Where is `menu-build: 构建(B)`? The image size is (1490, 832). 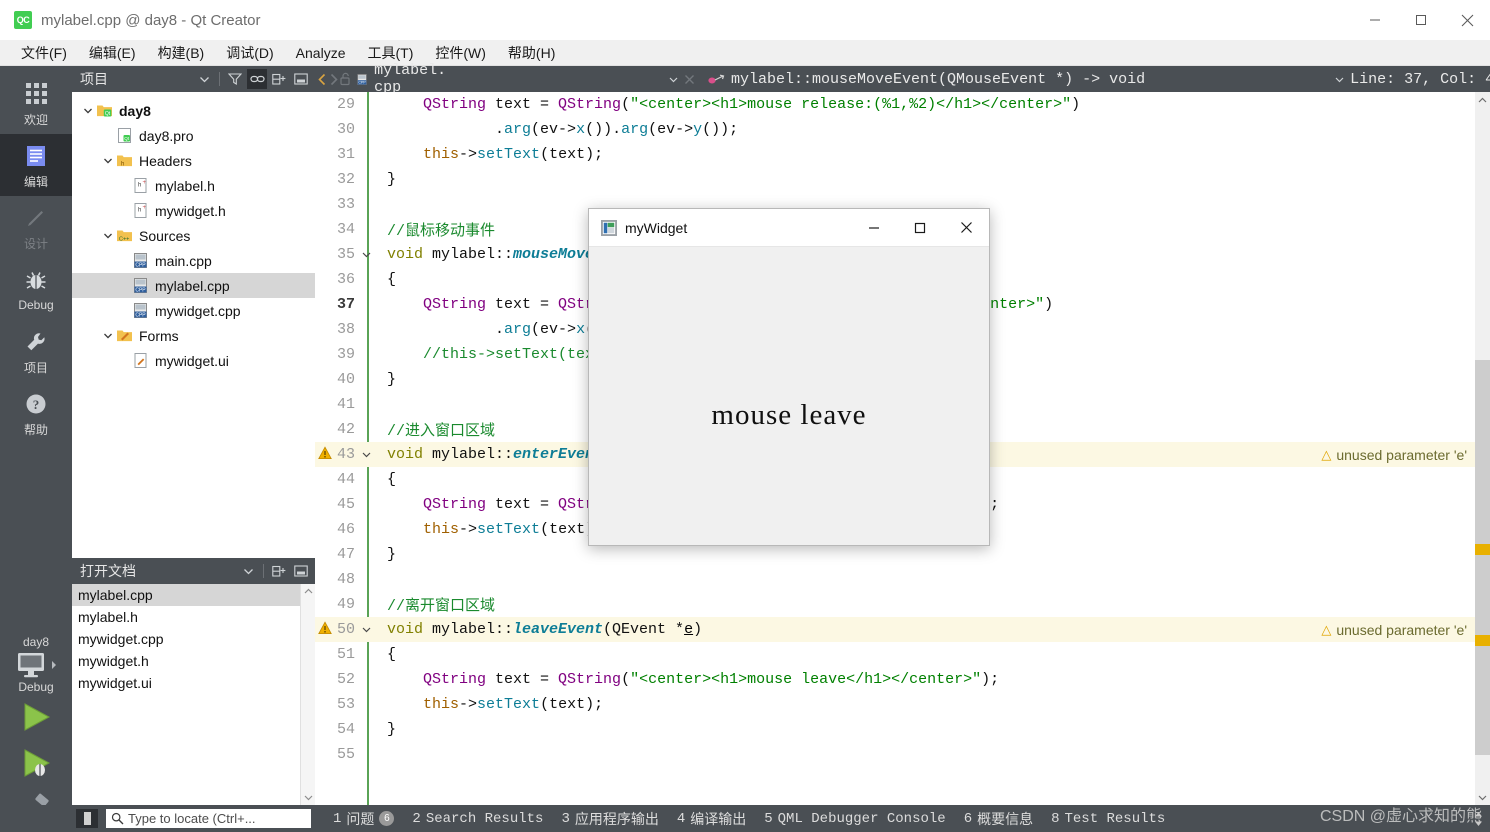 menu-build: 构建(B) is located at coordinates (181, 53).